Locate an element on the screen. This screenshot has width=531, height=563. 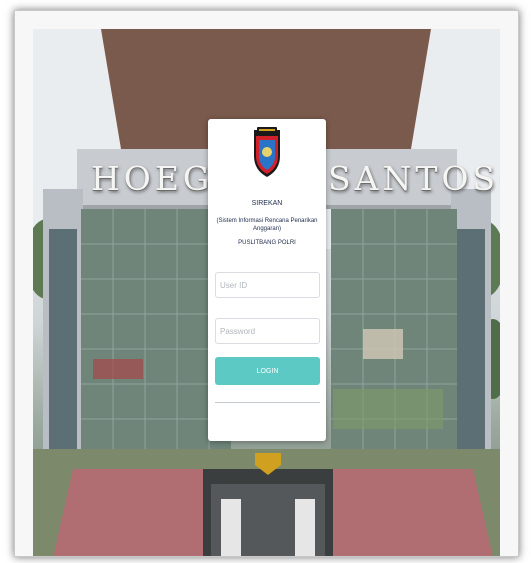
building-sign-right: SANTOSO is located at coordinates (414, 178).